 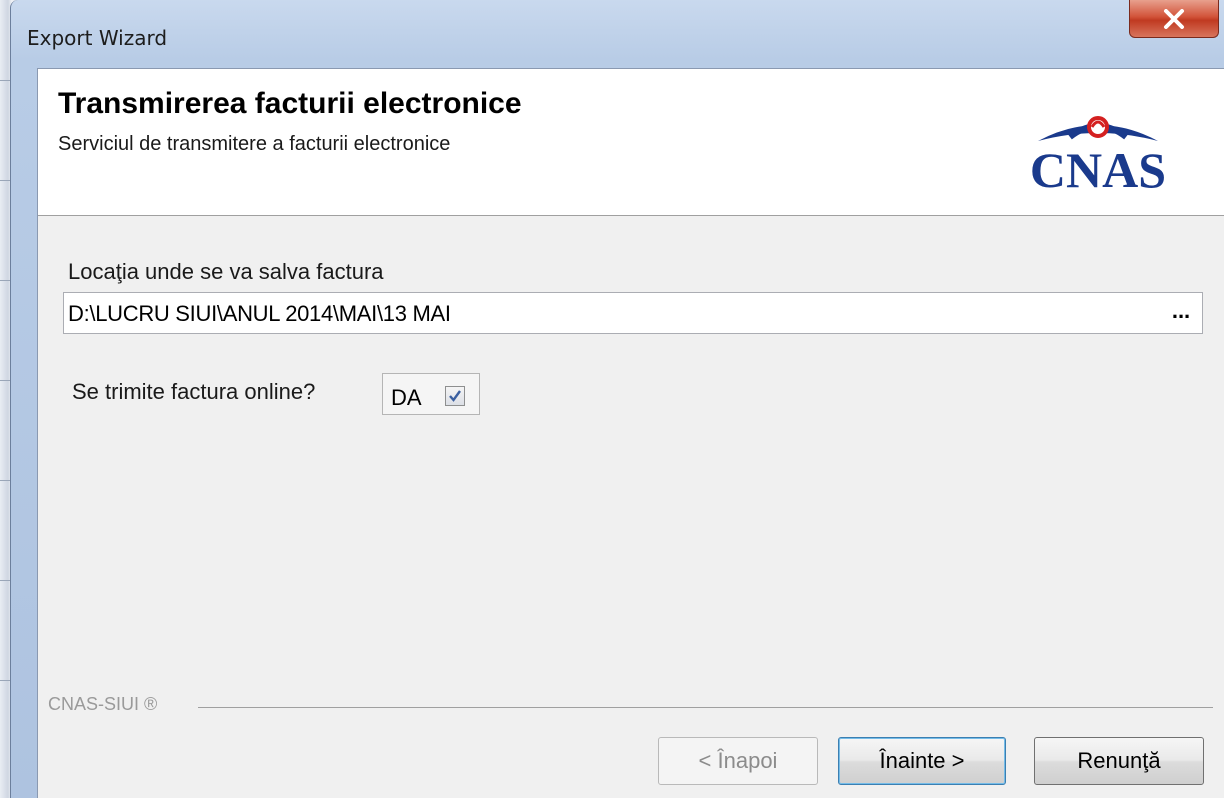 What do you see at coordinates (290, 103) in the screenshot?
I see `page-title: Transmirerea facturii electronice` at bounding box center [290, 103].